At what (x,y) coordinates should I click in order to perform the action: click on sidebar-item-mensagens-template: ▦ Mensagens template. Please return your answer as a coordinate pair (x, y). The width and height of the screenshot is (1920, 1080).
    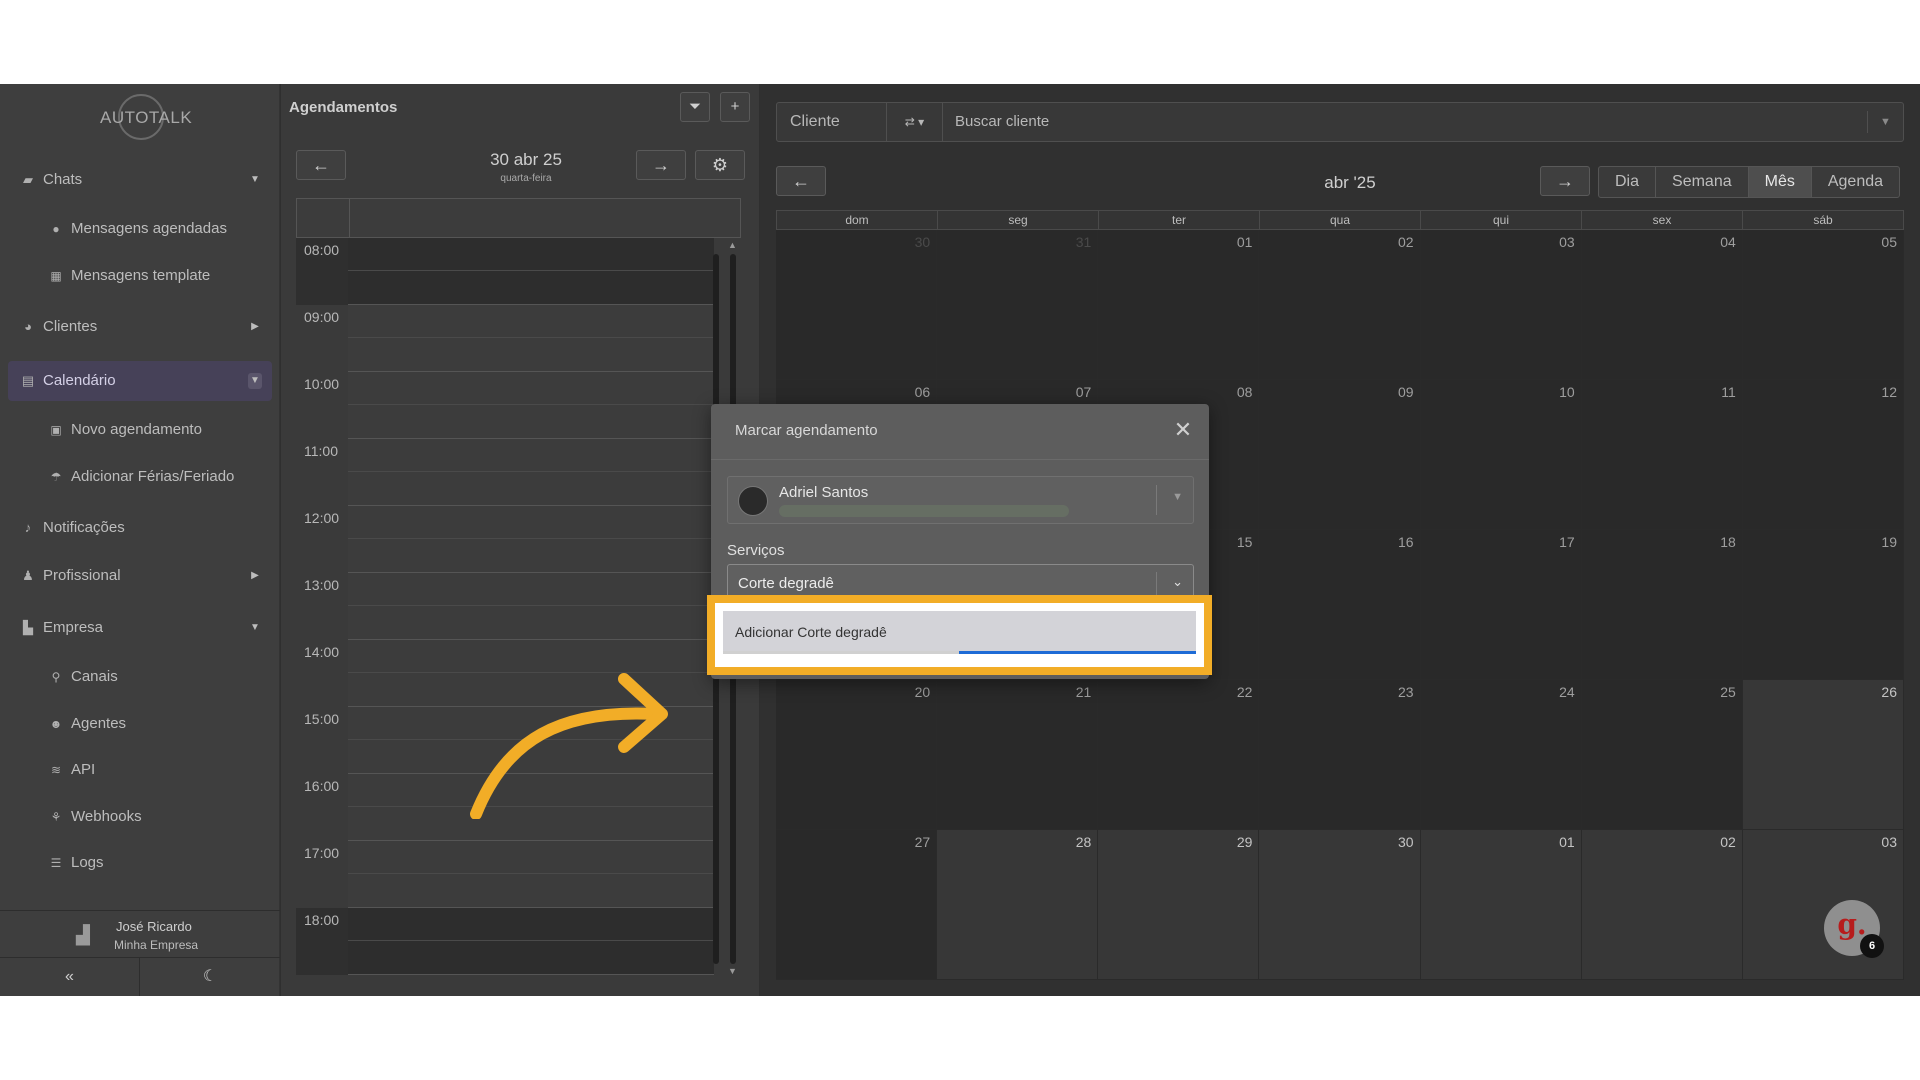
    Looking at the image, I should click on (140, 276).